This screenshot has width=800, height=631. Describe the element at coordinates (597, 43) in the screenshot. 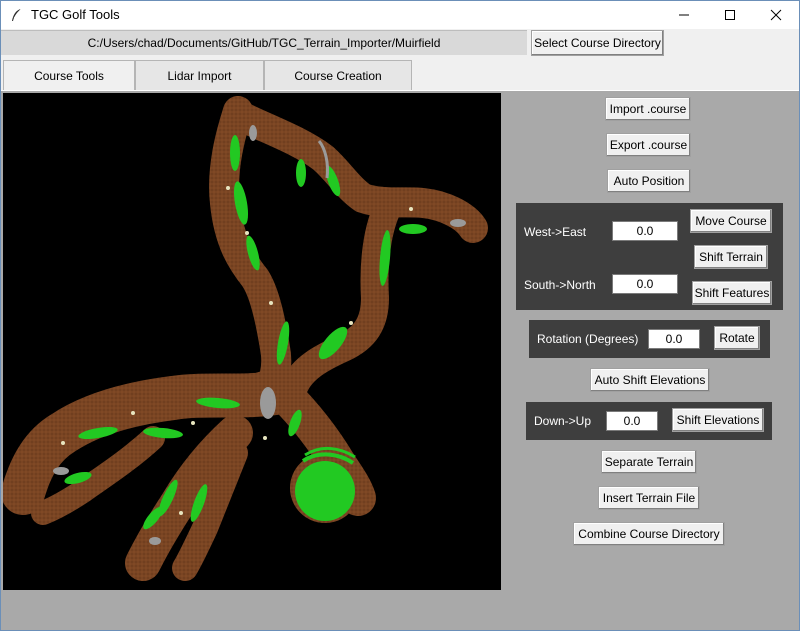

I see `select-course-directory-button: Select Course Directory` at that location.